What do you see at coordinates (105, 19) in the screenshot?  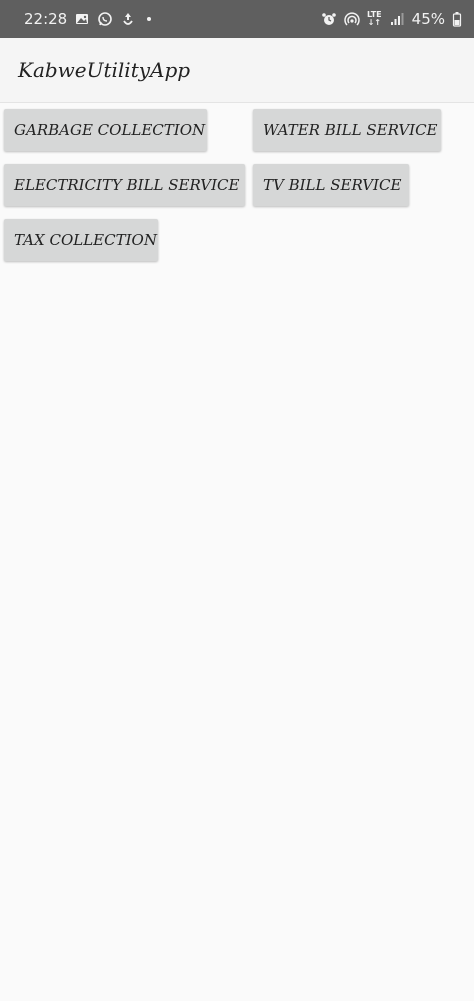 I see `whatsapp-icon` at bounding box center [105, 19].